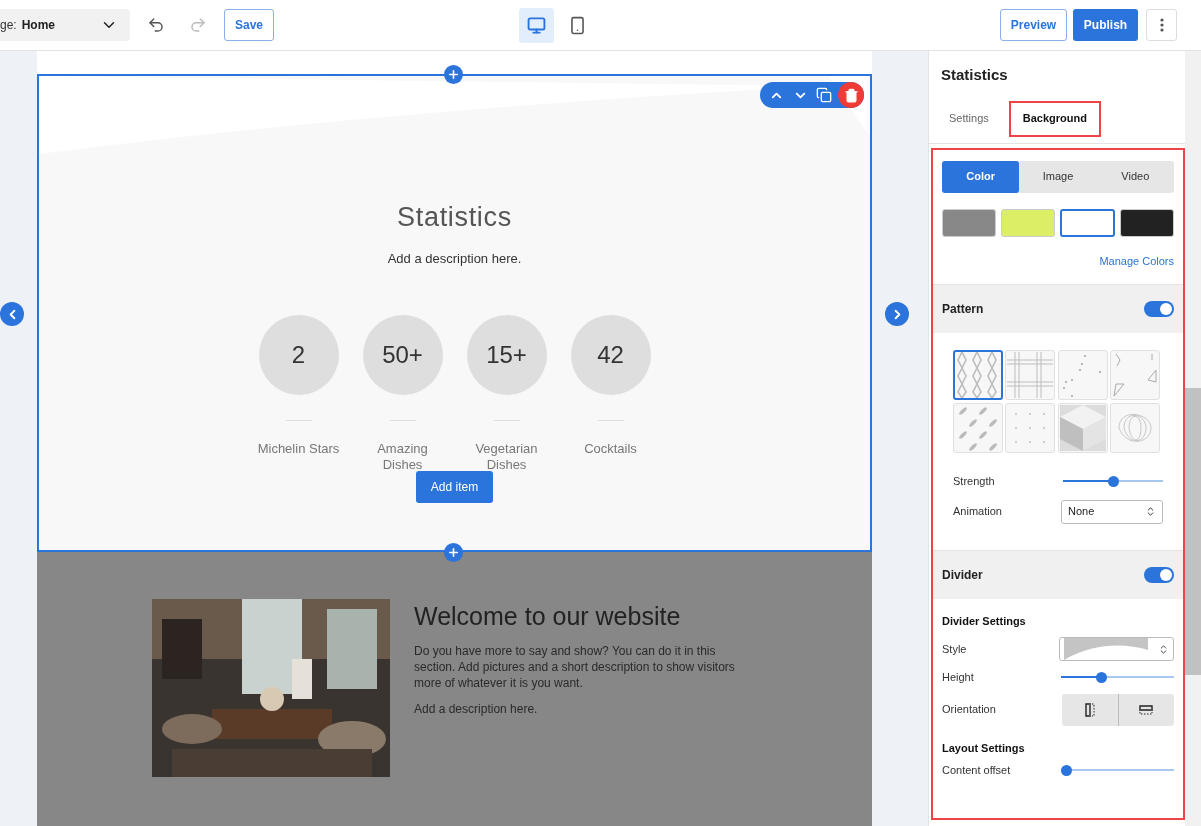  What do you see at coordinates (610, 354) in the screenshot?
I see `stat-value: 42` at bounding box center [610, 354].